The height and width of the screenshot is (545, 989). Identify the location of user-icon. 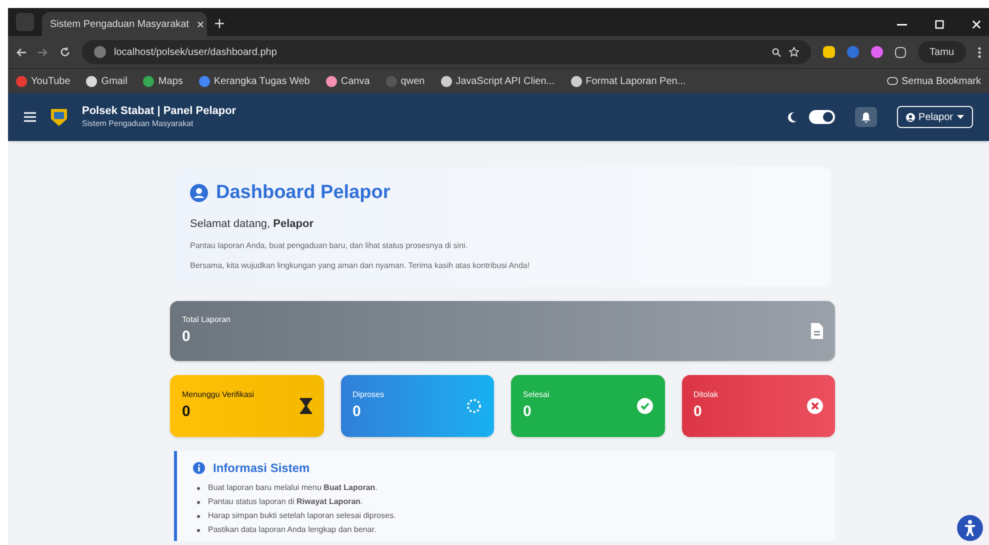
(910, 117).